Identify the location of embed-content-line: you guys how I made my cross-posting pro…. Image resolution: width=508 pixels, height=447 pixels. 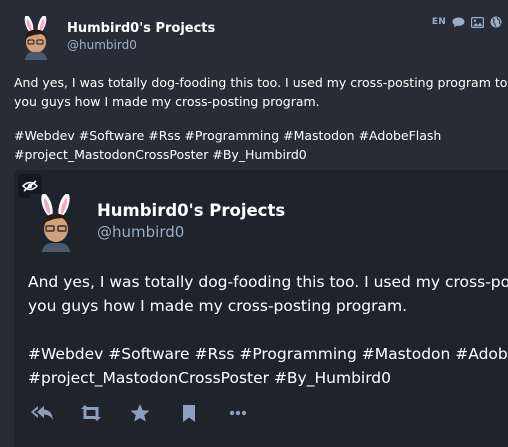
(217, 306).